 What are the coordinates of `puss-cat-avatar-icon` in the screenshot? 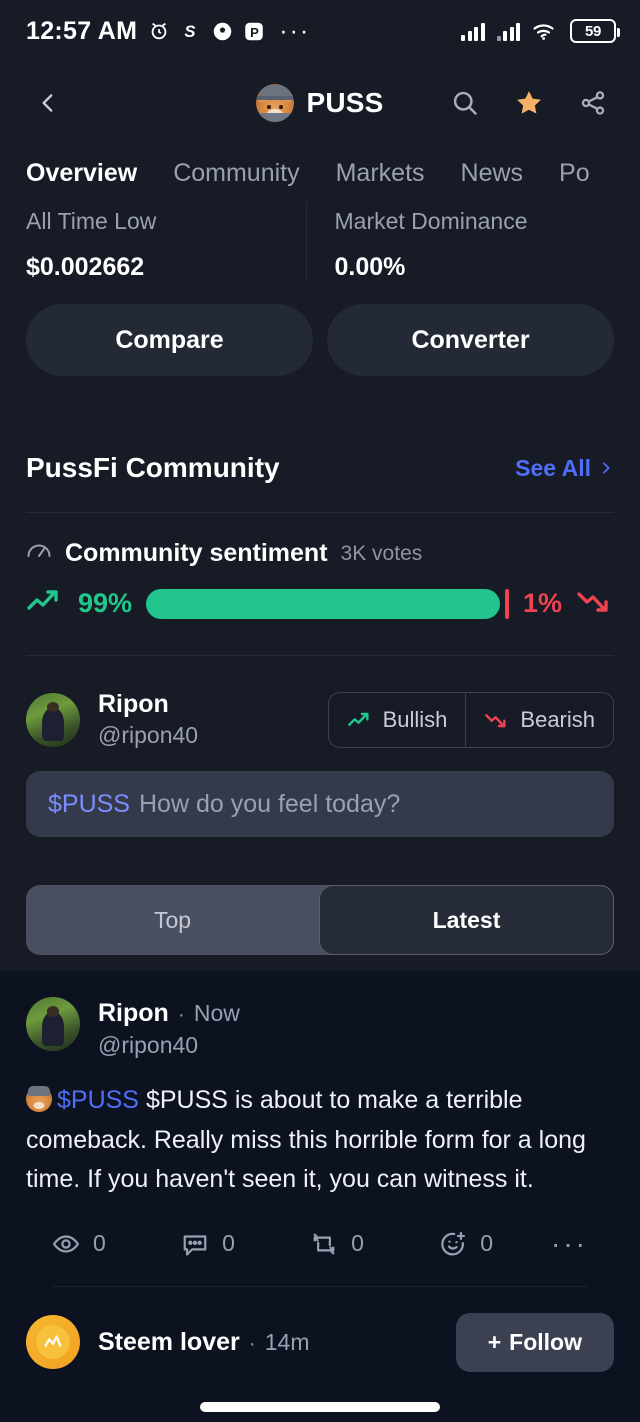 It's located at (275, 103).